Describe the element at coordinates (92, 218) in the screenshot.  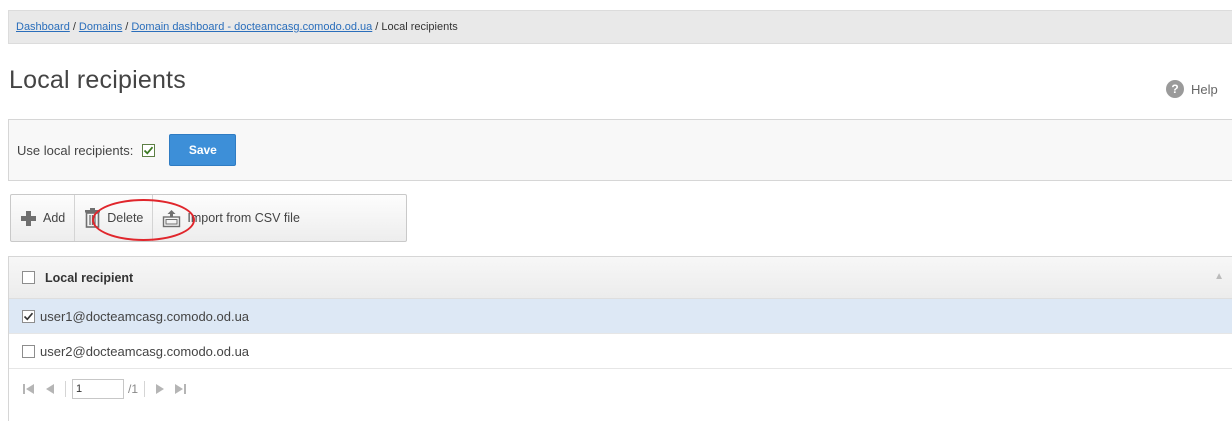
I see `trash-icon` at that location.